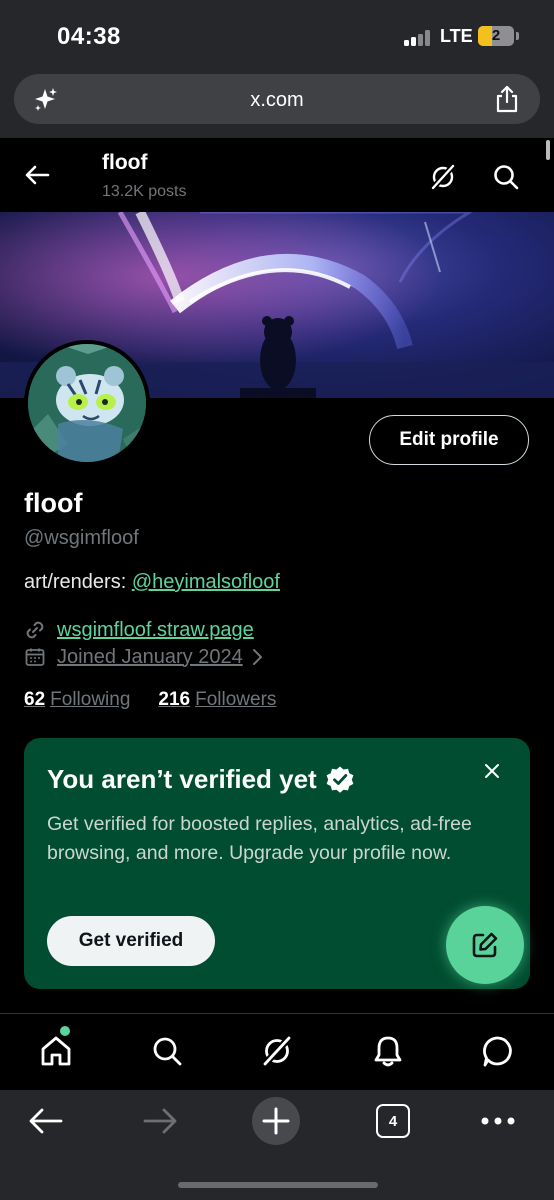 The height and width of the screenshot is (1200, 554). I want to click on verification-title-text: You aren’t verified yet, so click(182, 779).